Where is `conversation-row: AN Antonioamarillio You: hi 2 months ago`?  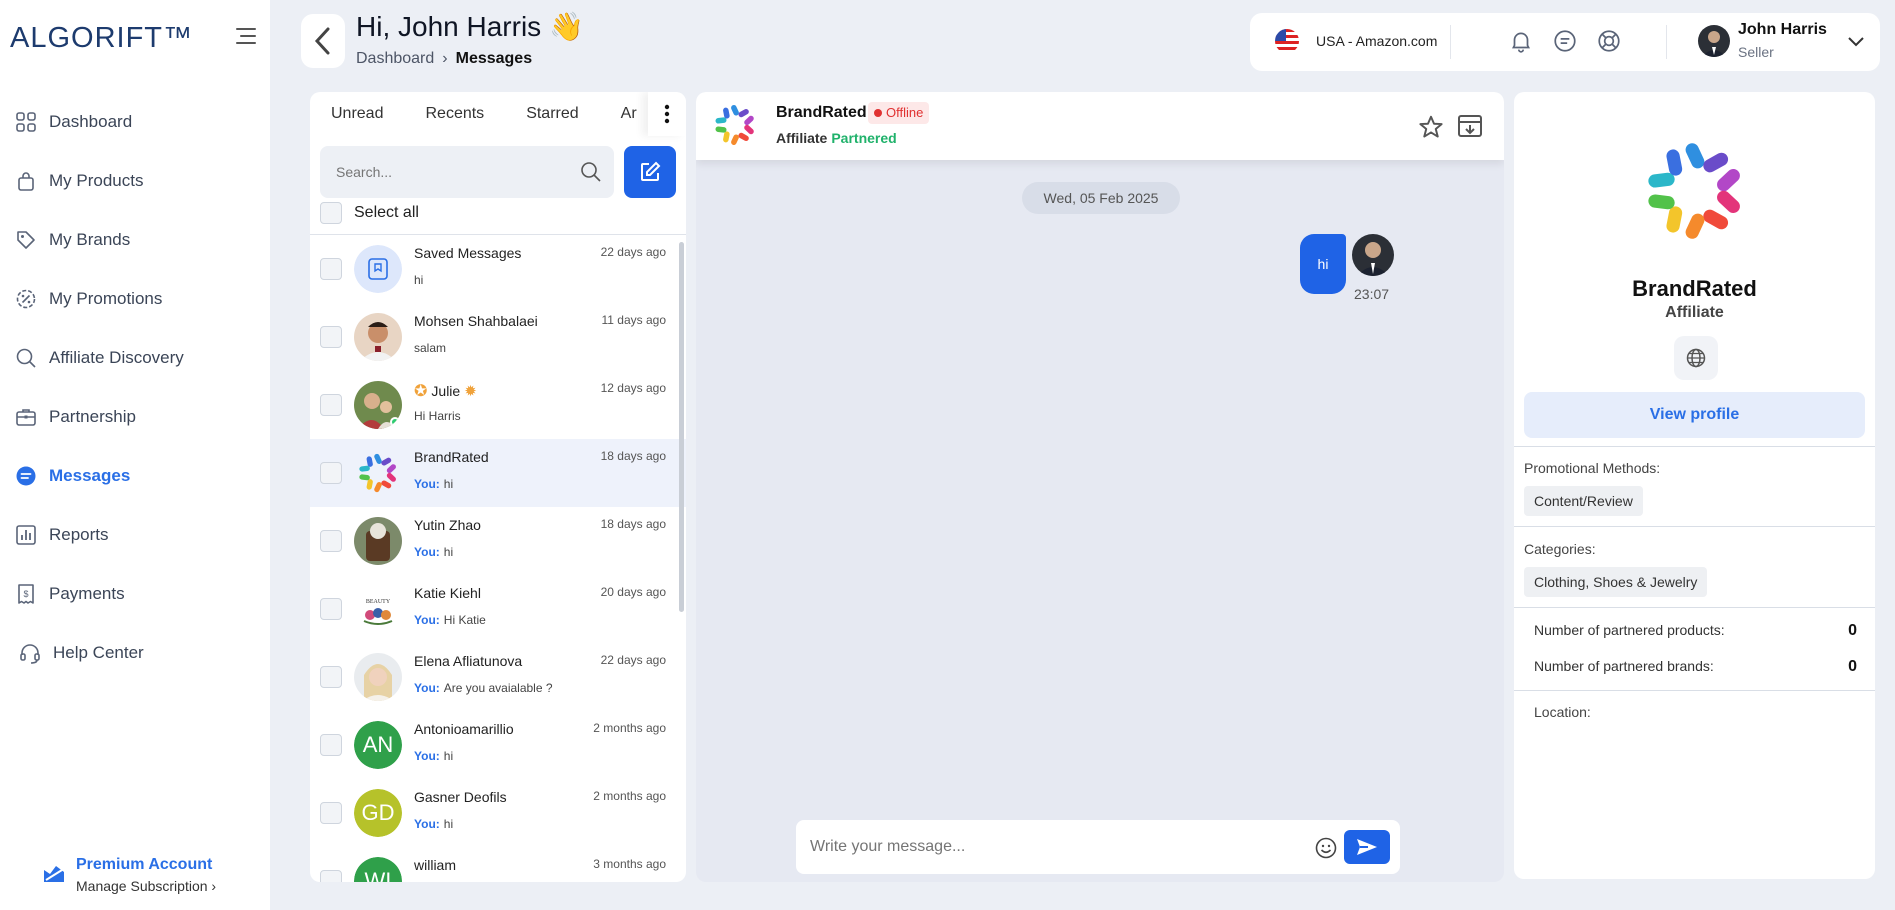
conversation-row: AN Antonioamarillio You: hi 2 months ago is located at coordinates (498, 745).